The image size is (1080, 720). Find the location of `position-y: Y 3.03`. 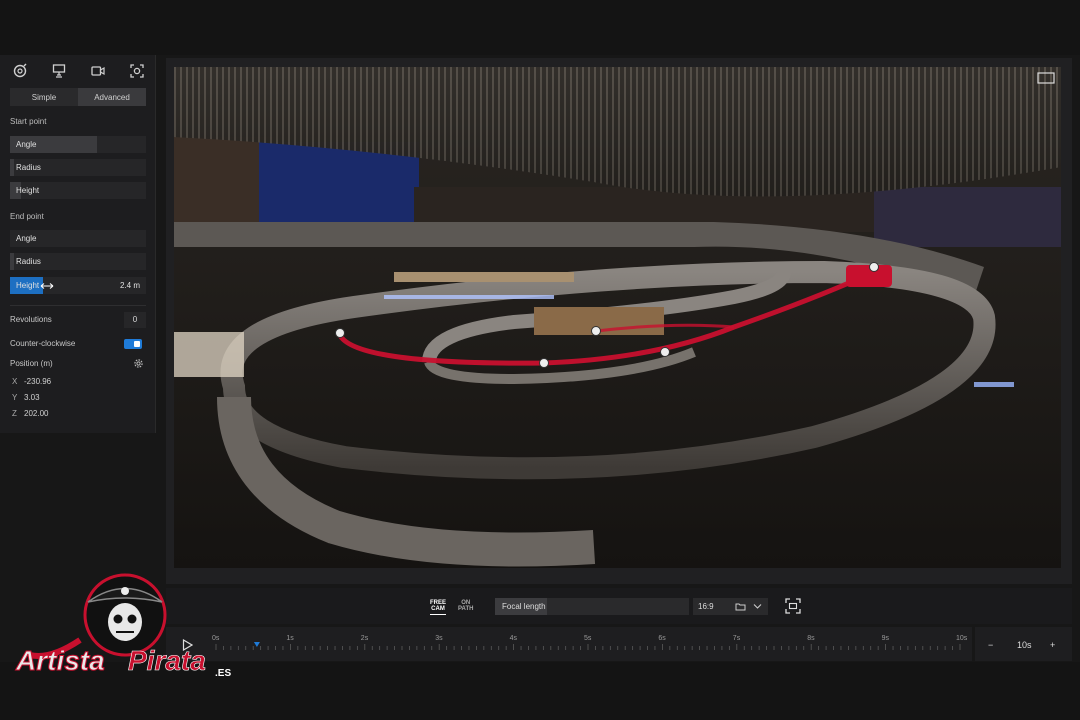

position-y: Y 3.03 is located at coordinates (26, 397).